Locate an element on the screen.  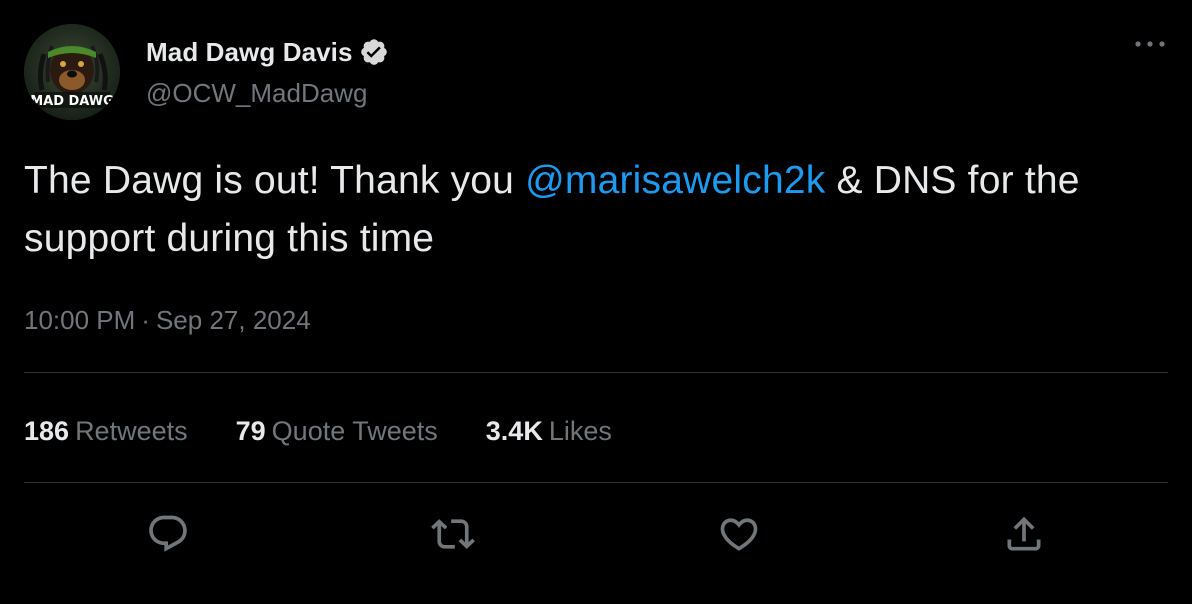
avatar-label: MAD DAWG is located at coordinates (72, 101).